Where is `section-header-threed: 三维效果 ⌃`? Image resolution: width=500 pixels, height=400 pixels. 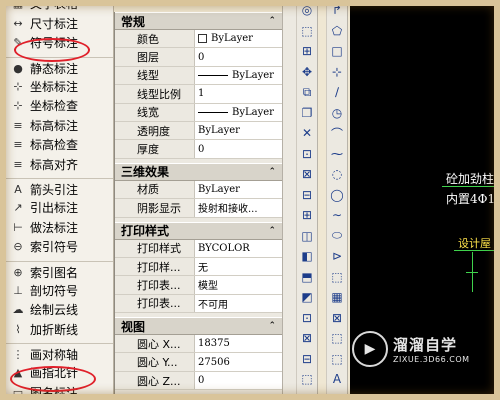
section-header-threed: 三维效果 ⌃ is located at coordinates (198, 171).